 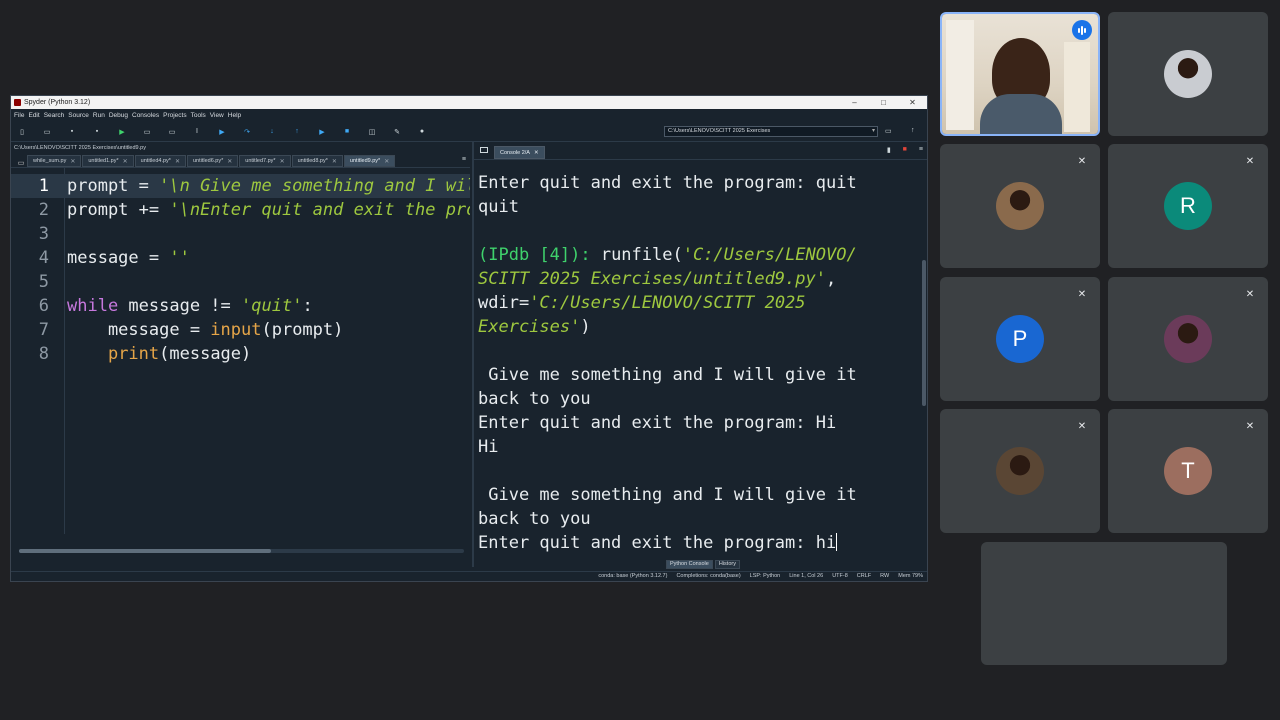 I want to click on editor-options-icon: ≡, so click(x=464, y=159).